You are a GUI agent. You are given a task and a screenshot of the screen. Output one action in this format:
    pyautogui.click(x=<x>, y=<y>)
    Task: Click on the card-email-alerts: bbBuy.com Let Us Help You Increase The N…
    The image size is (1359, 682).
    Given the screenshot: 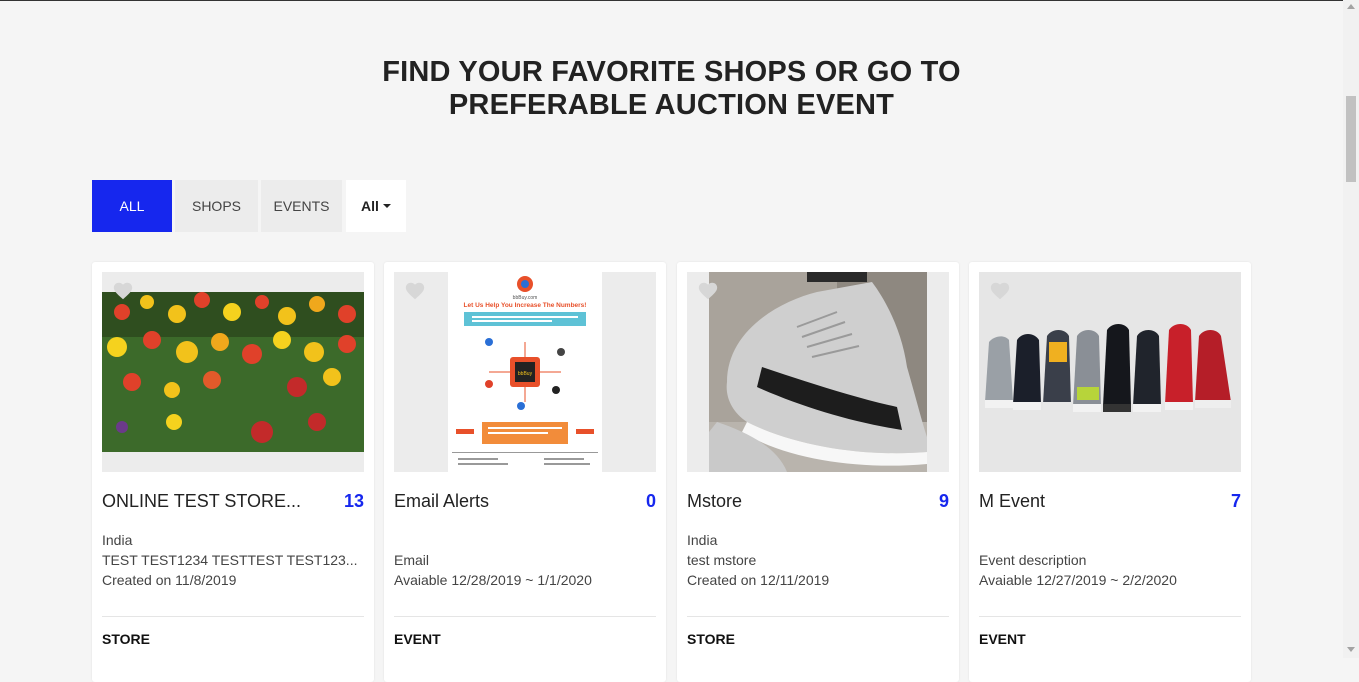 What is the action you would take?
    pyautogui.click(x=525, y=472)
    